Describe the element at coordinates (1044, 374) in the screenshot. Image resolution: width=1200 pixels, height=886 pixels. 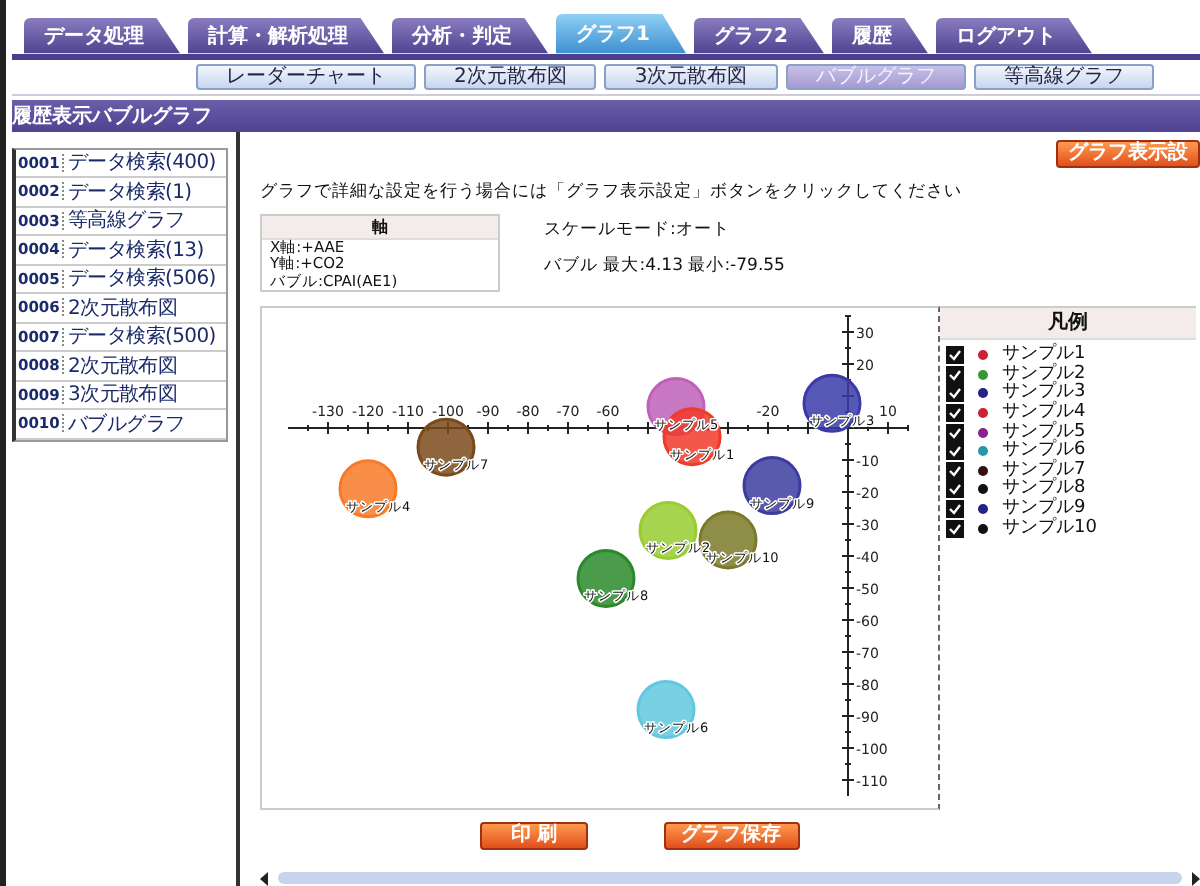
I see `legend-label: サンプル2` at that location.